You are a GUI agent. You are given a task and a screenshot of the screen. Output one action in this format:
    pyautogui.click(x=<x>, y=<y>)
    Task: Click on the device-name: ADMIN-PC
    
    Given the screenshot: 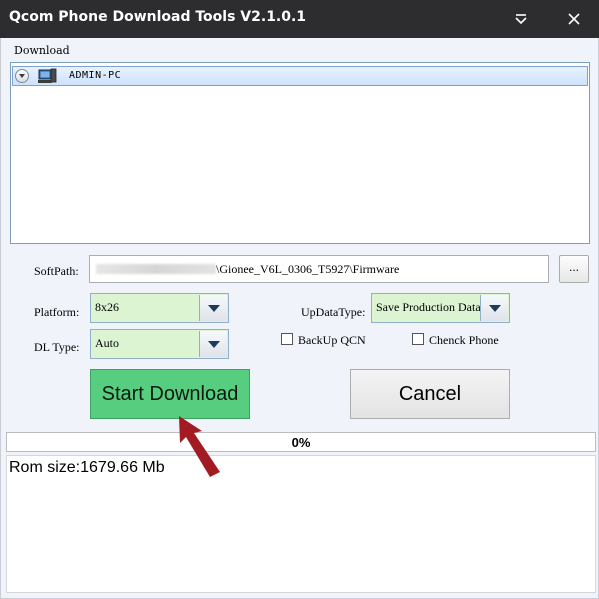 What is the action you would take?
    pyautogui.click(x=95, y=75)
    